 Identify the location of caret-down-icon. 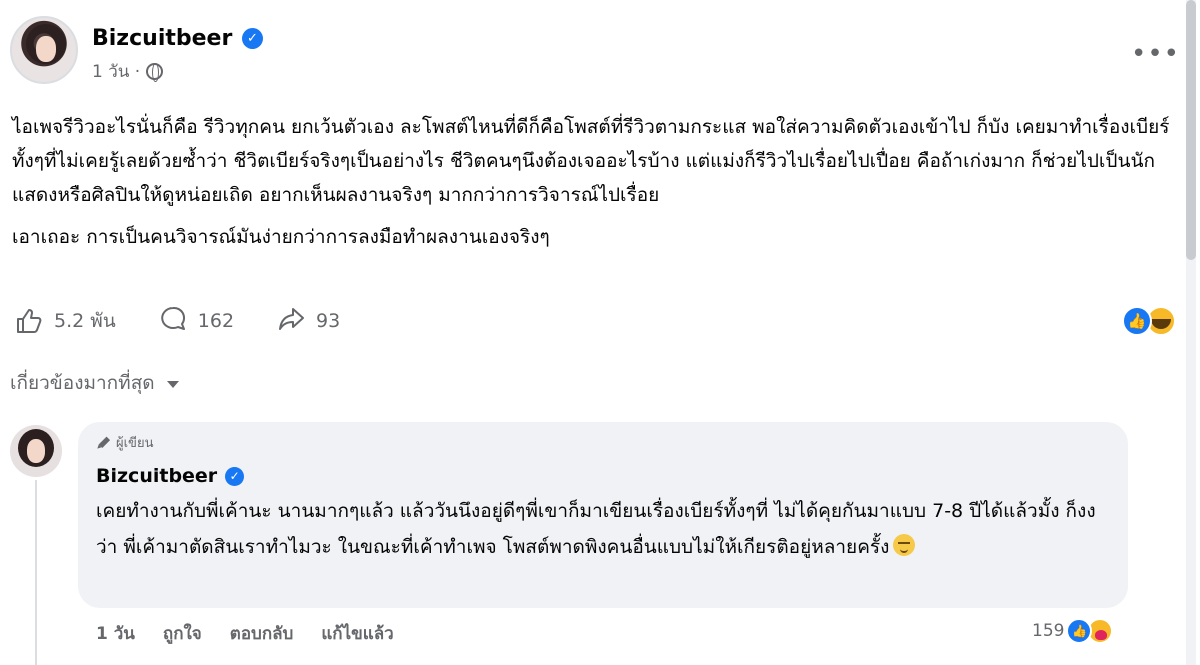
(172, 384).